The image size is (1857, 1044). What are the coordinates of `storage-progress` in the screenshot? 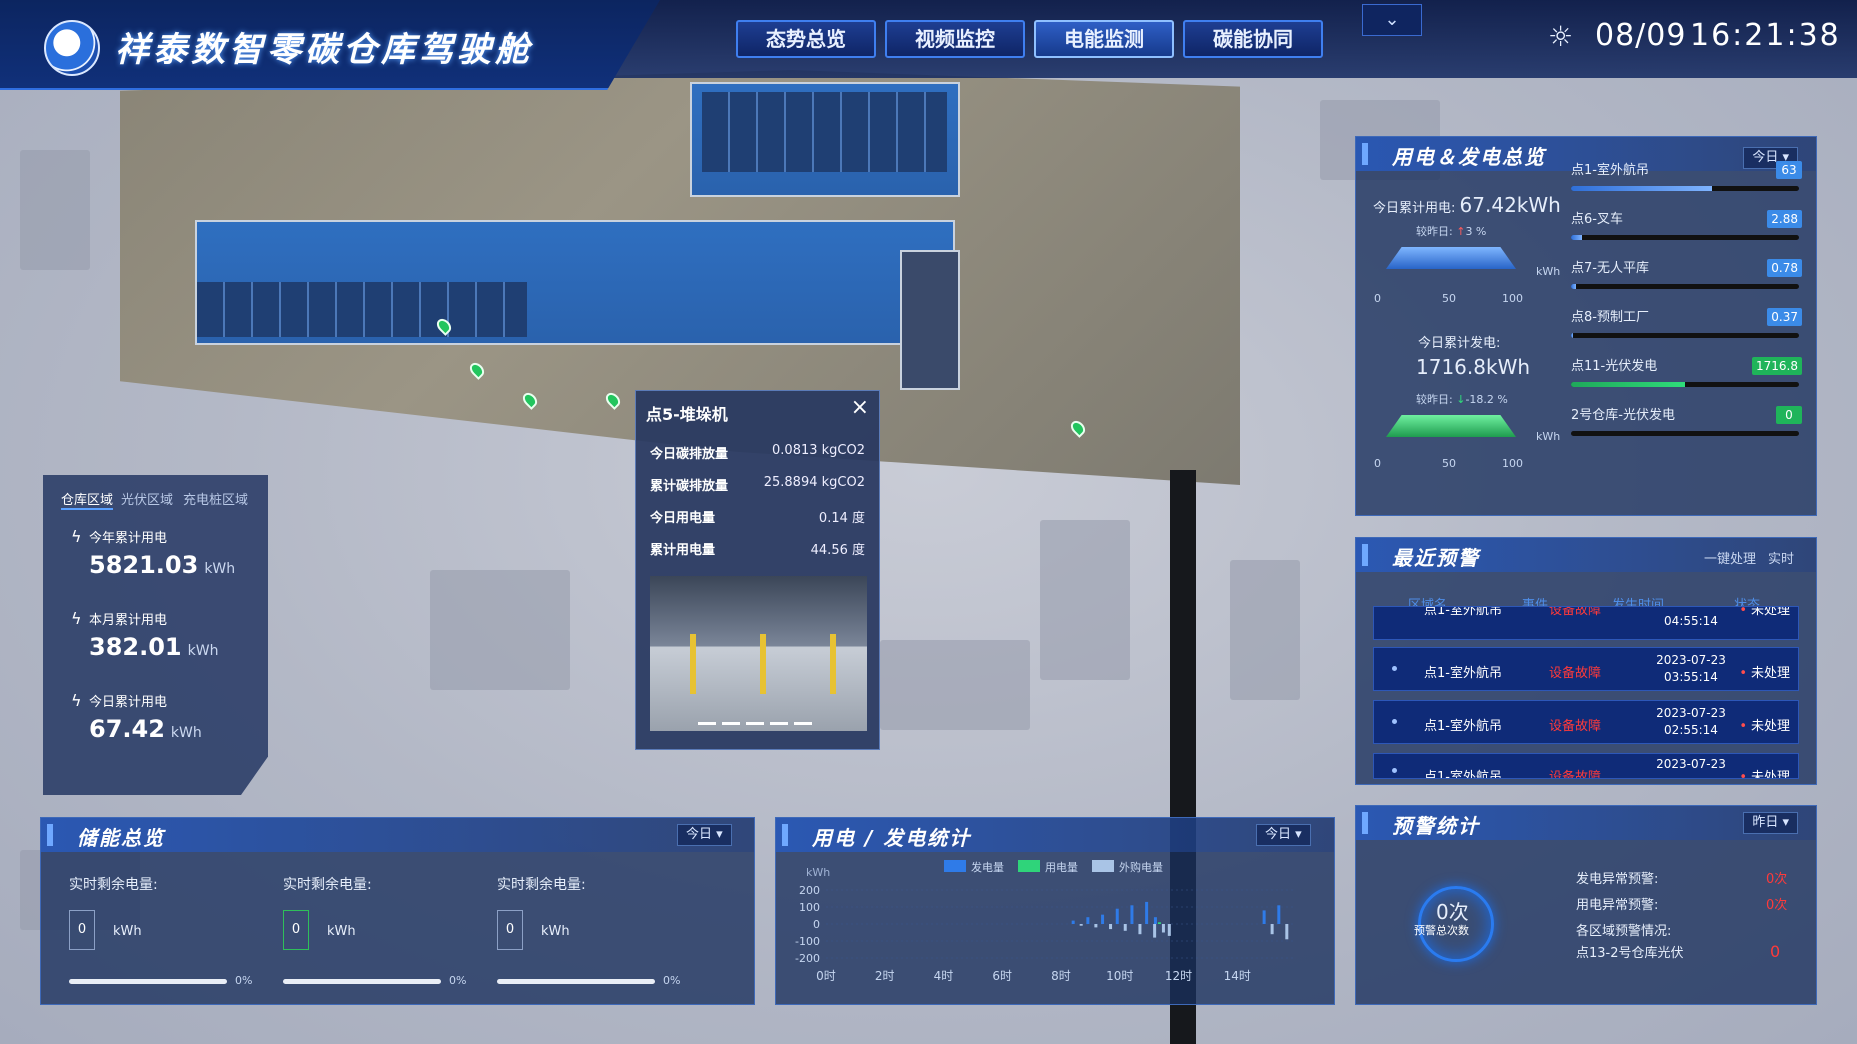 It's located at (576, 981).